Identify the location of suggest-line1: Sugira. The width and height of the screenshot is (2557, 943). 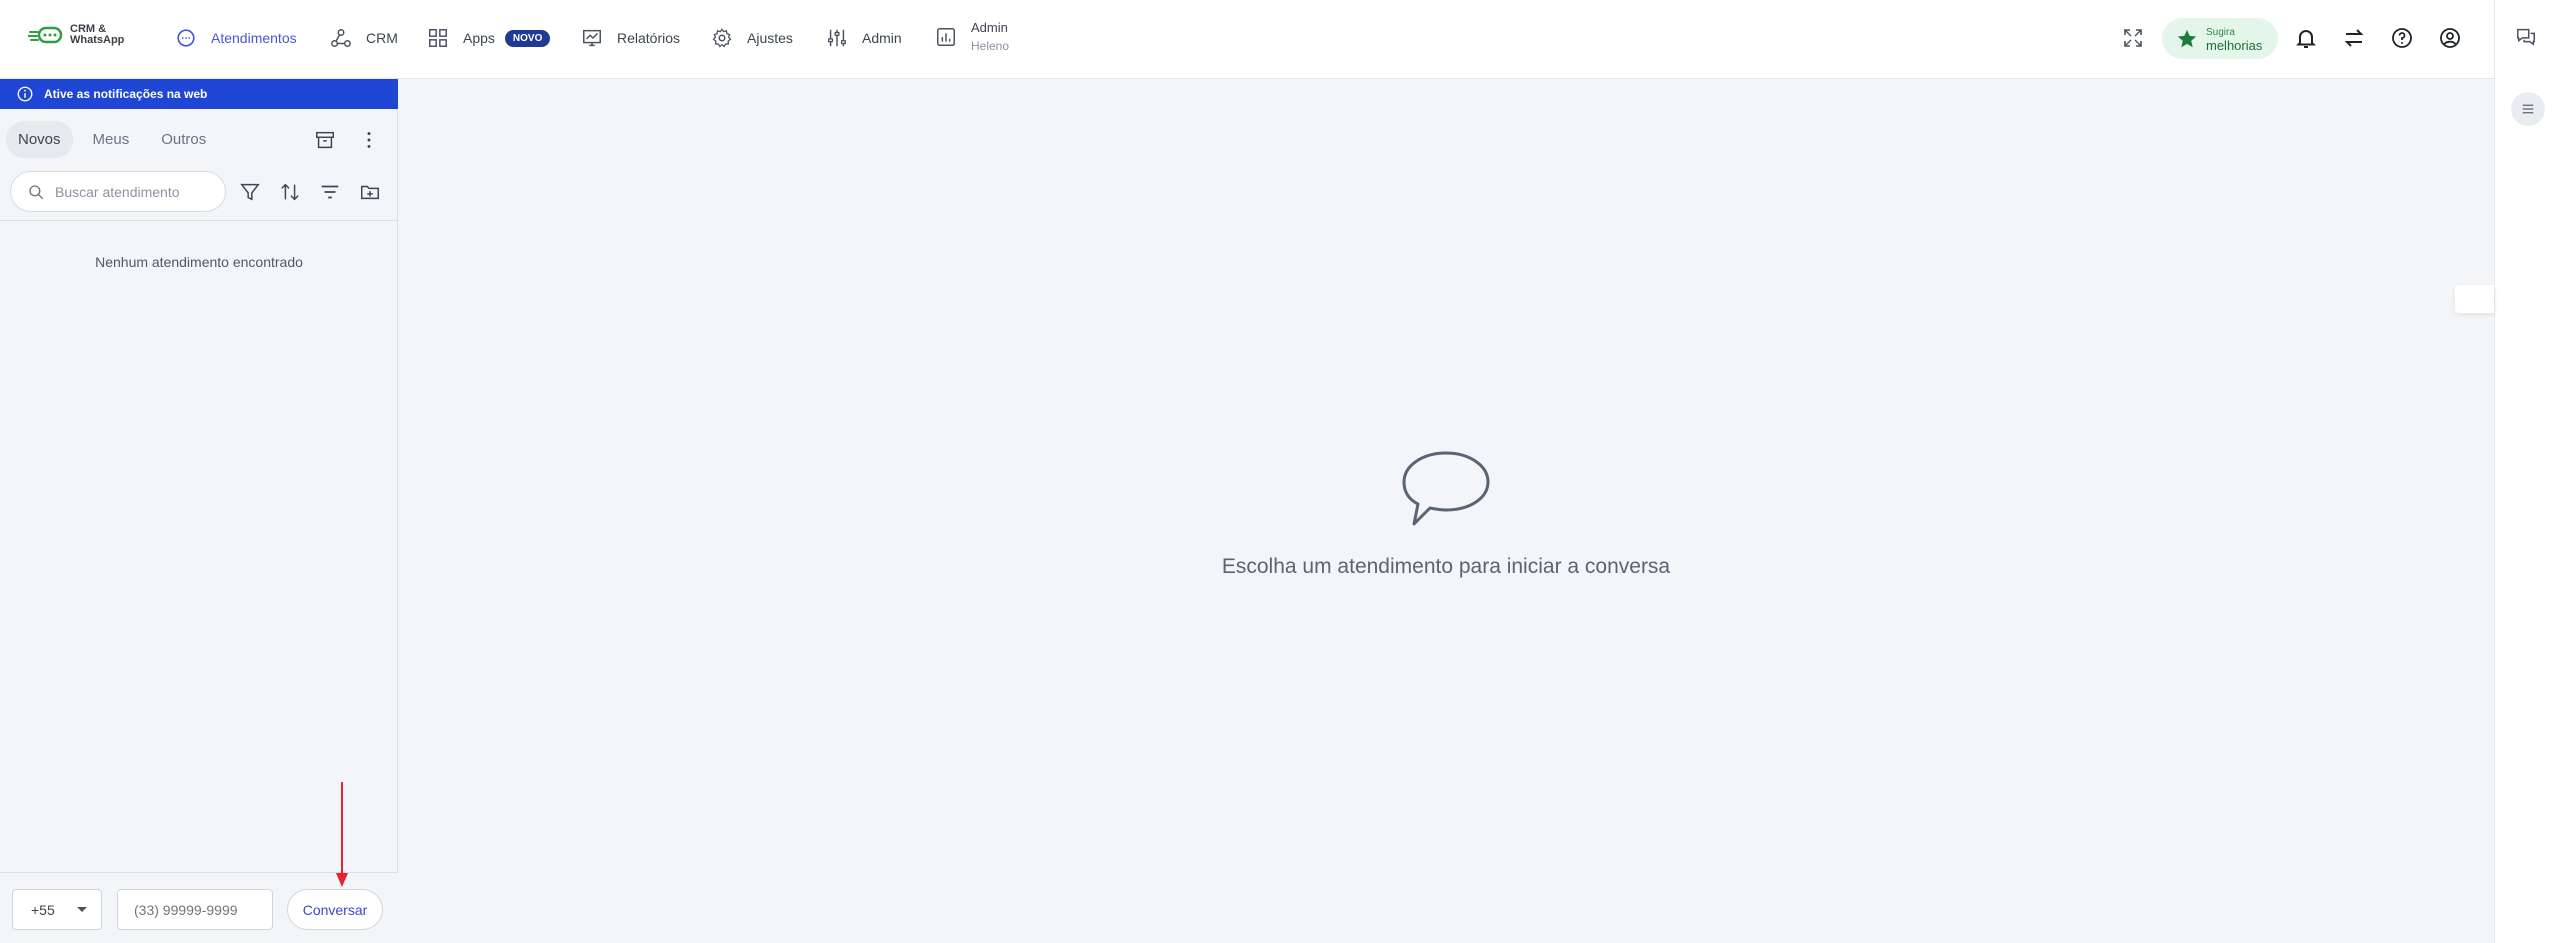
(2220, 32).